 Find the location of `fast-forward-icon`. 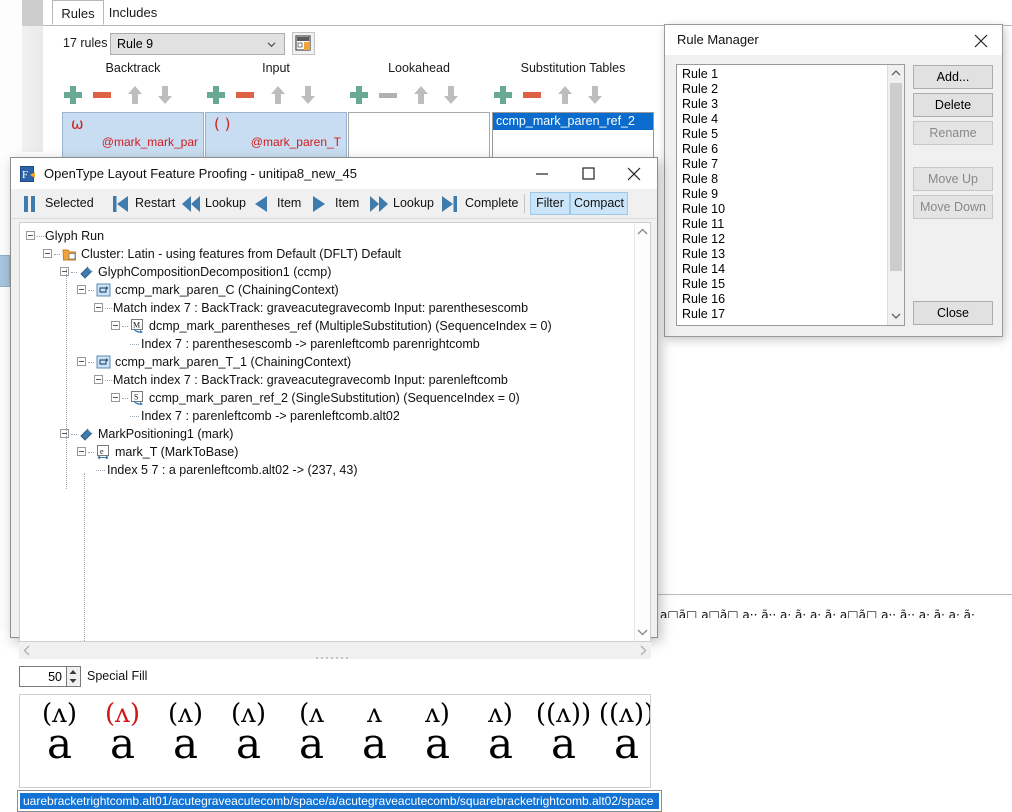

fast-forward-icon is located at coordinates (379, 204).